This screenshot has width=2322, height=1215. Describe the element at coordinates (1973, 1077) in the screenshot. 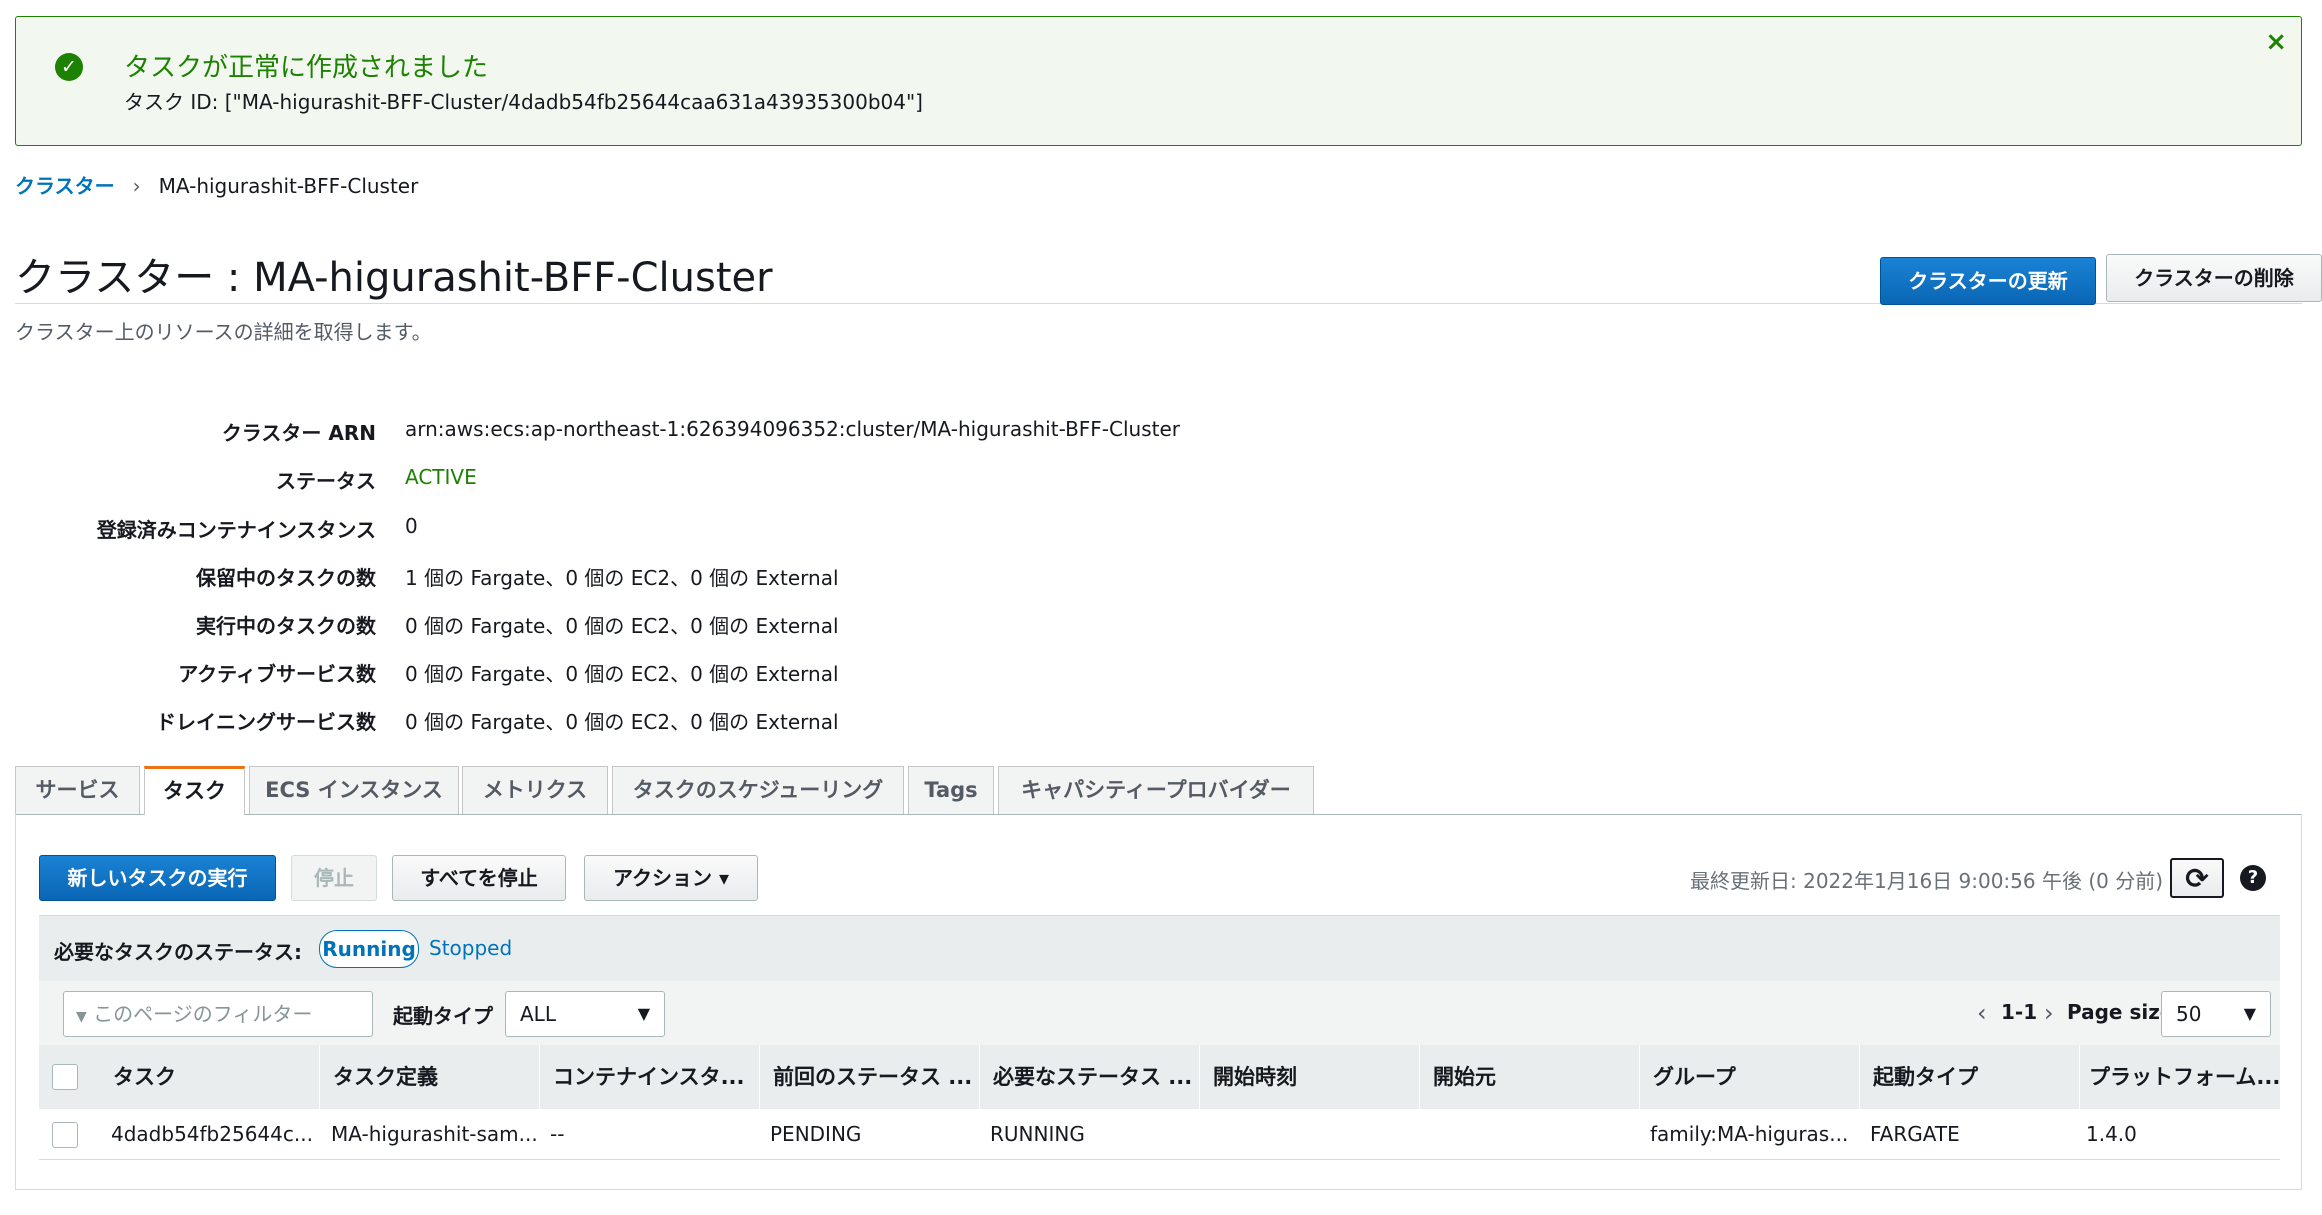

I see `column-header-launch-type: 起動タイプ` at that location.